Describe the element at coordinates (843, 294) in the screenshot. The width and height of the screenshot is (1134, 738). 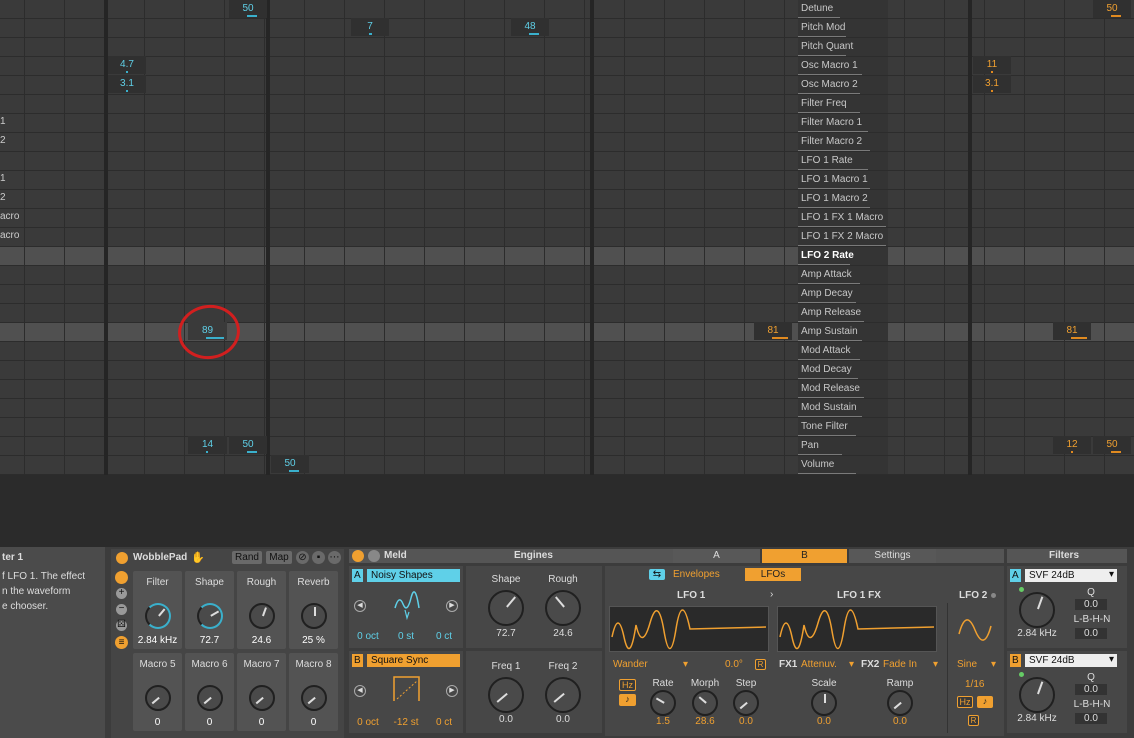
I see `param-label: Amp Decay` at that location.